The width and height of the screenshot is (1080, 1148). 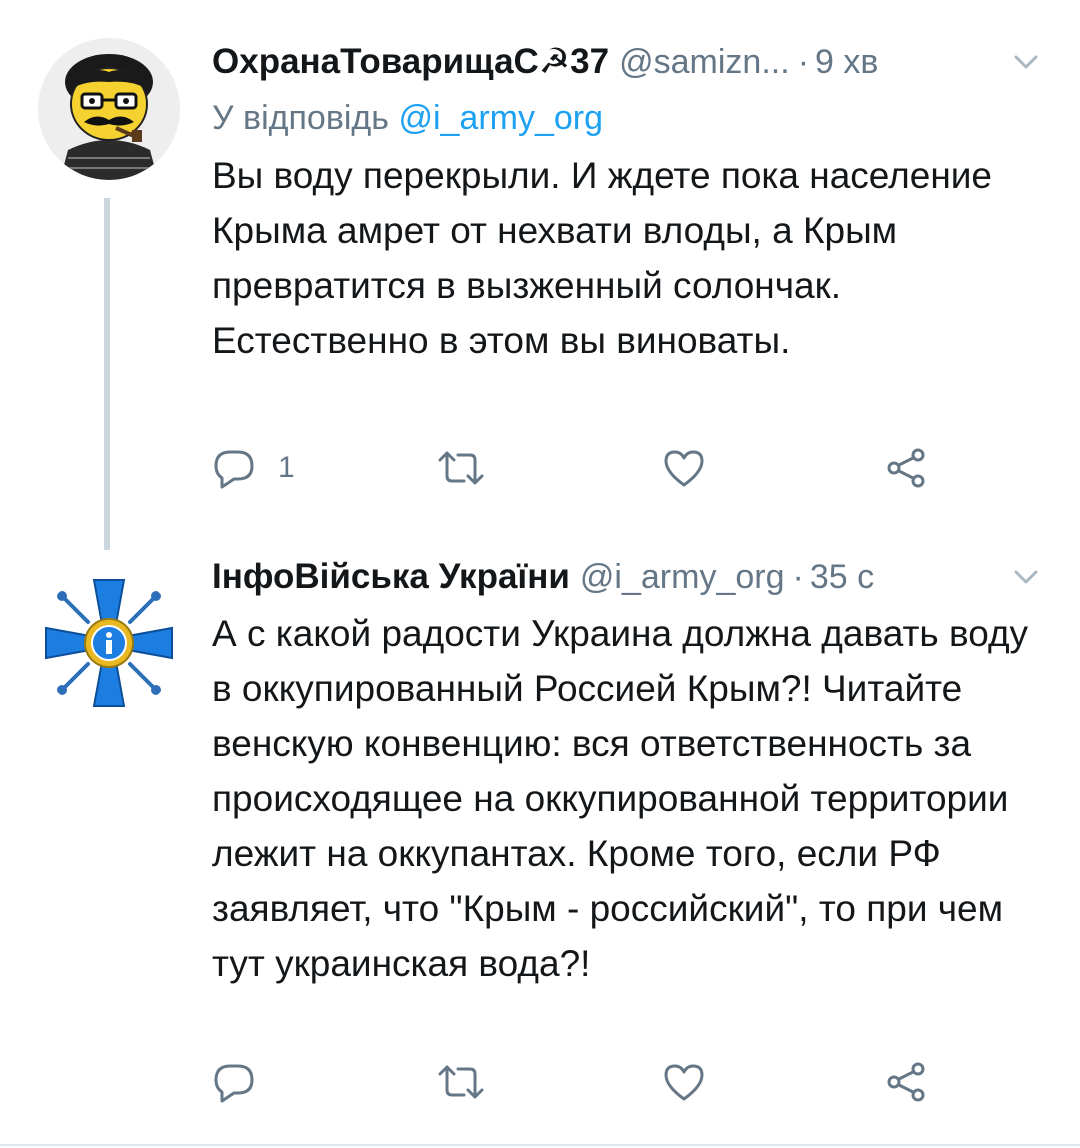 What do you see at coordinates (107, 374) in the screenshot?
I see `thread-connector-line` at bounding box center [107, 374].